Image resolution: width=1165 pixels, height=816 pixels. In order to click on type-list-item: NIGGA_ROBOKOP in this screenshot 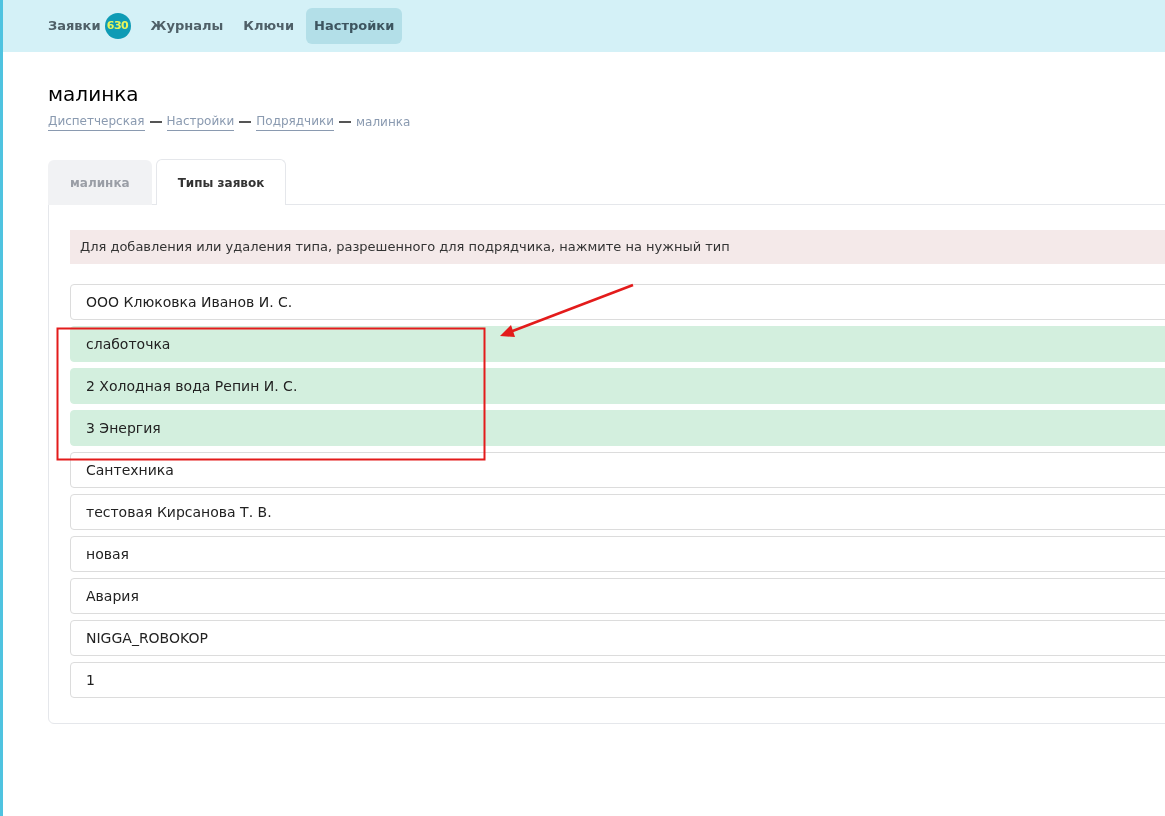, I will do `click(617, 638)`.